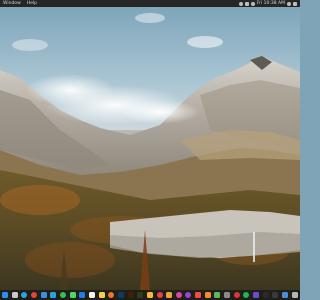 Image resolution: width=320 pixels, height=300 pixels. I want to click on maps-icon, so click(217, 295).